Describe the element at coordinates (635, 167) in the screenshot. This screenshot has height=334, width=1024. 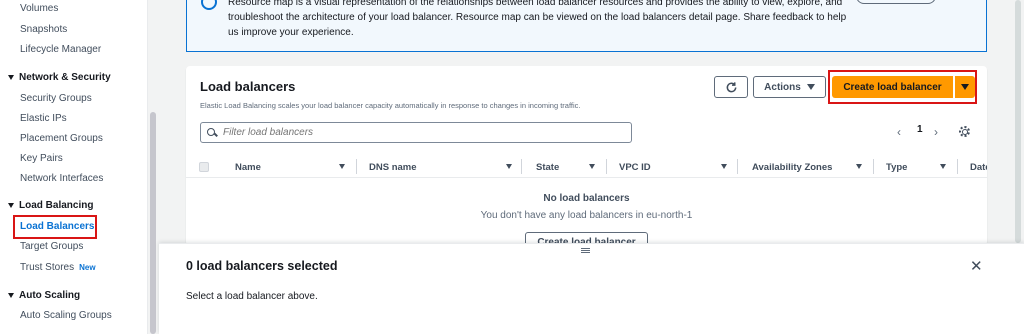
I see `column-vpc-id: VPC ID` at that location.